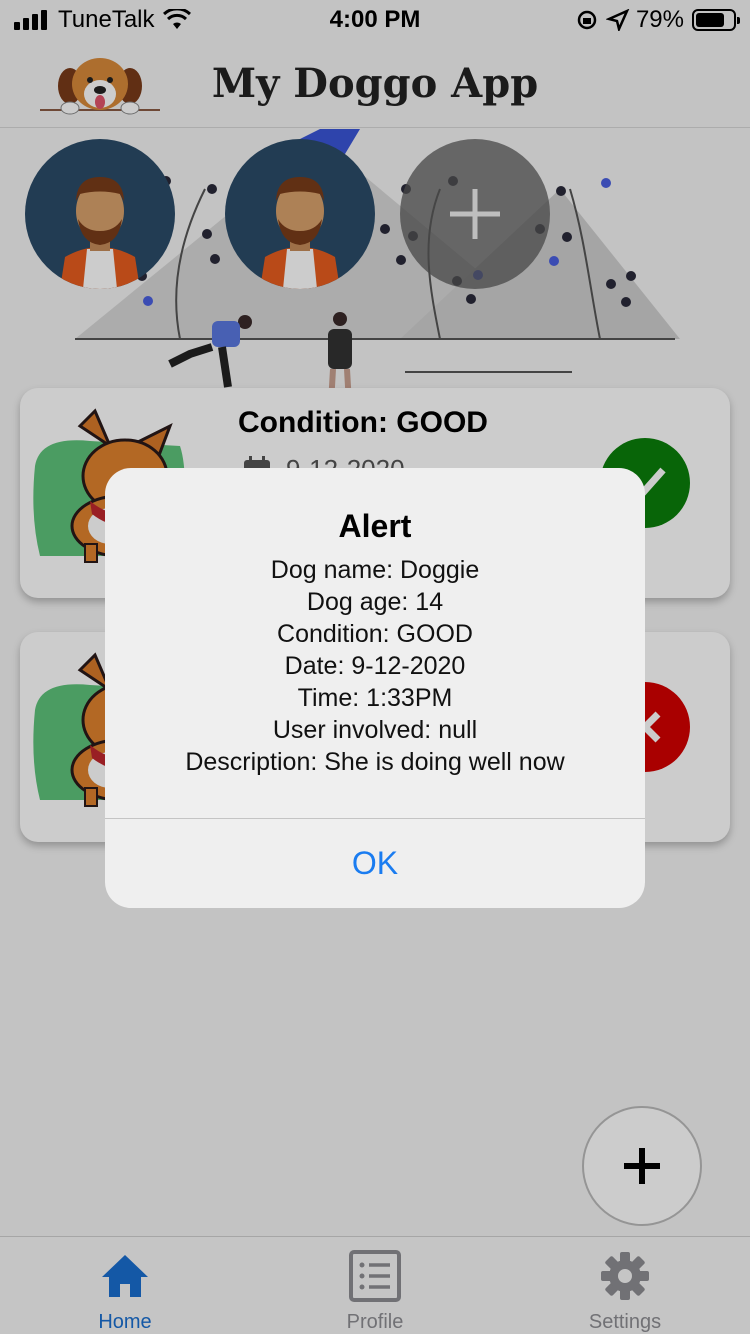  Describe the element at coordinates (375, 863) in the screenshot. I see `alert-ok-button: OK` at that location.